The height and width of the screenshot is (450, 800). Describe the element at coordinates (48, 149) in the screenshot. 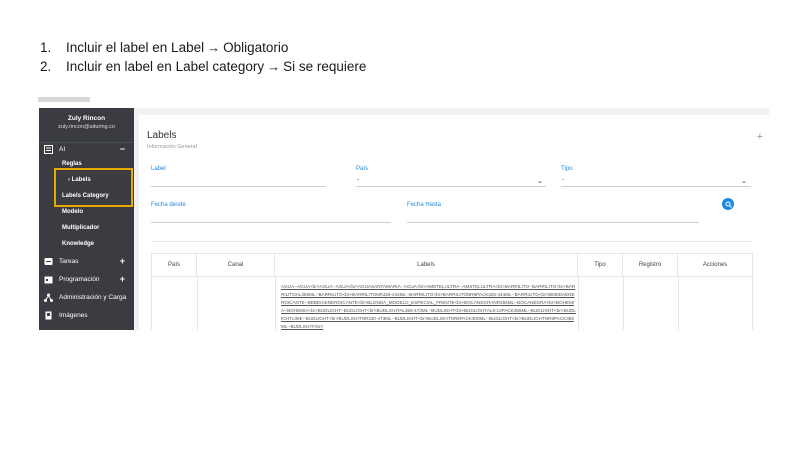

I see `ai-icon` at that location.